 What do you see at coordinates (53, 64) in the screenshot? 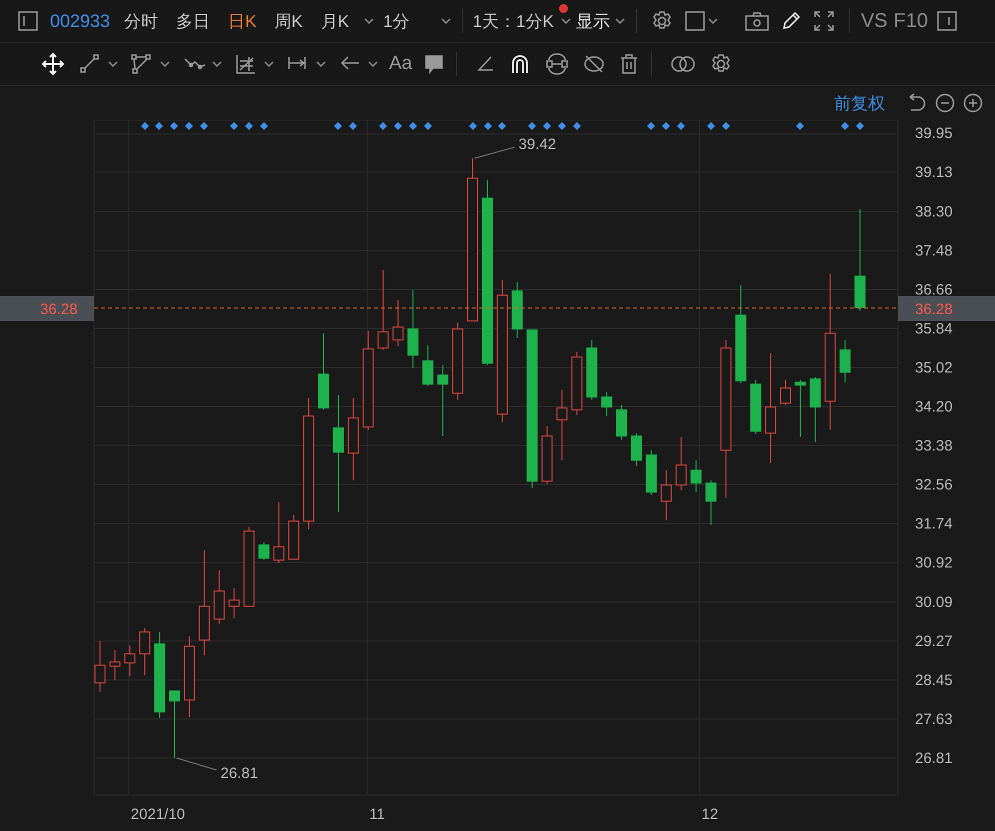
I see `move-icon` at bounding box center [53, 64].